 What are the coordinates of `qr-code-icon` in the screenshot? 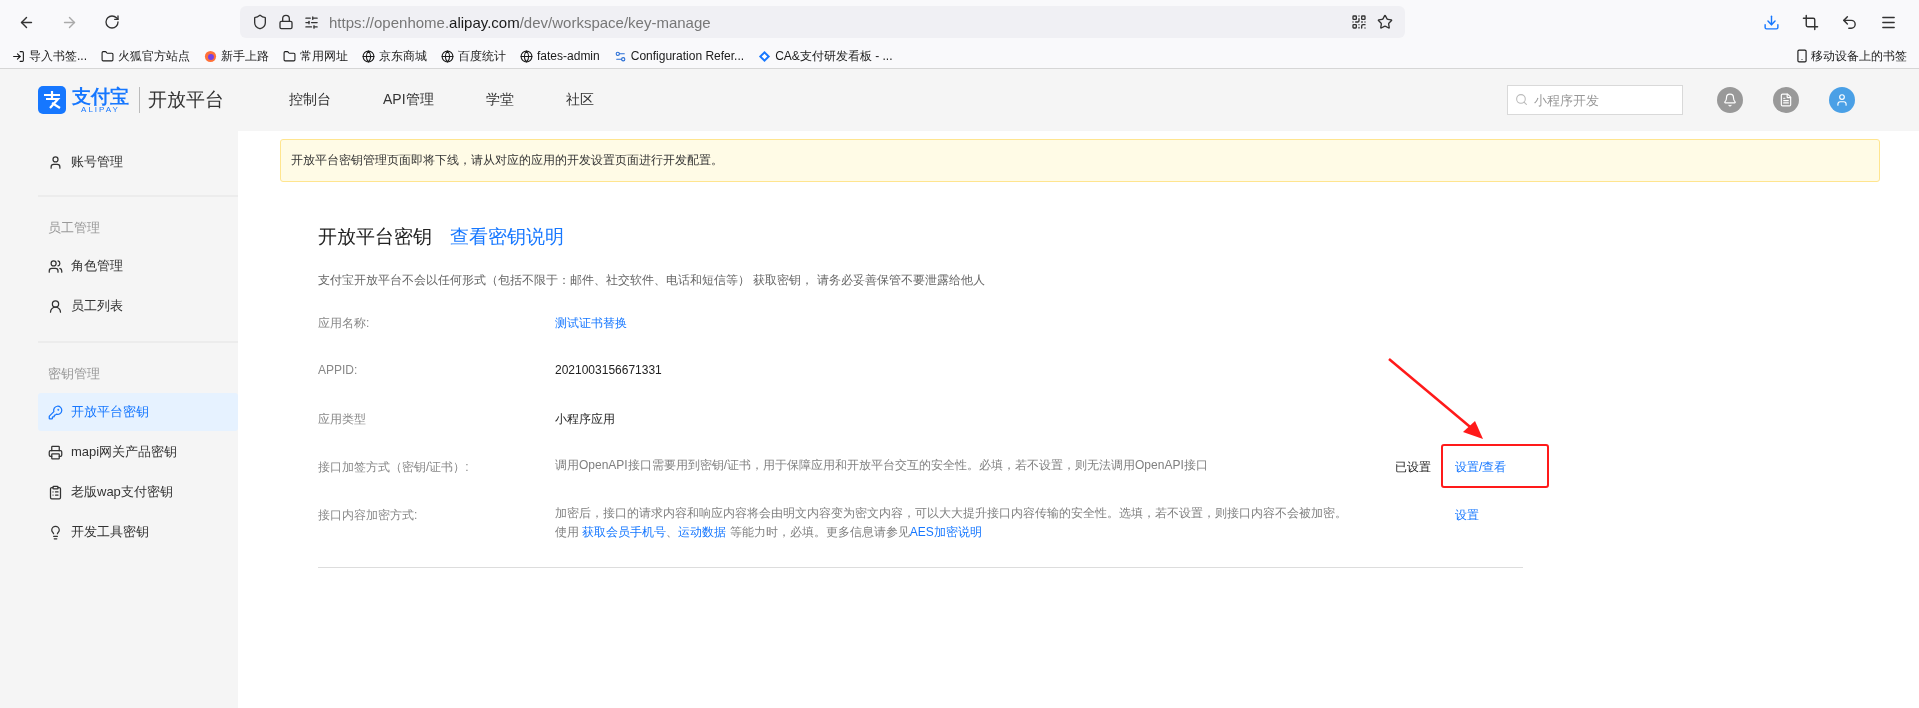 It's located at (1359, 22).